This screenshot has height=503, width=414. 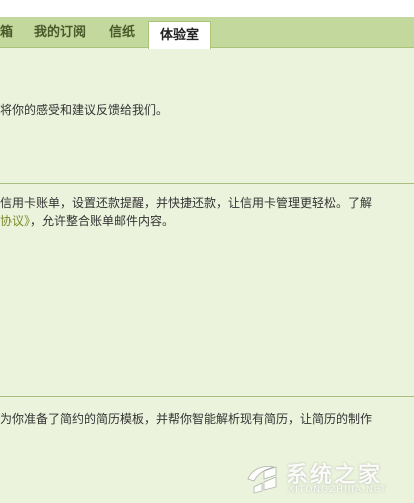 What do you see at coordinates (60, 32) in the screenshot?
I see `tab-my-subscriptions: 我的订阅` at bounding box center [60, 32].